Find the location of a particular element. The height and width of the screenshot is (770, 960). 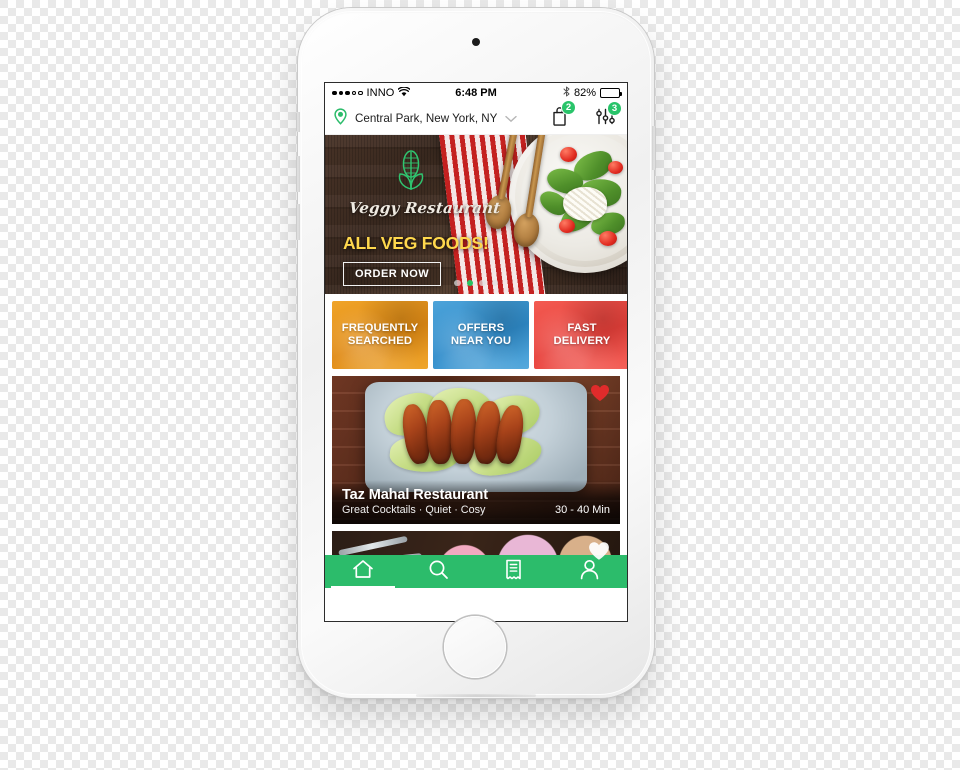

nav-search is located at coordinates (439, 571).